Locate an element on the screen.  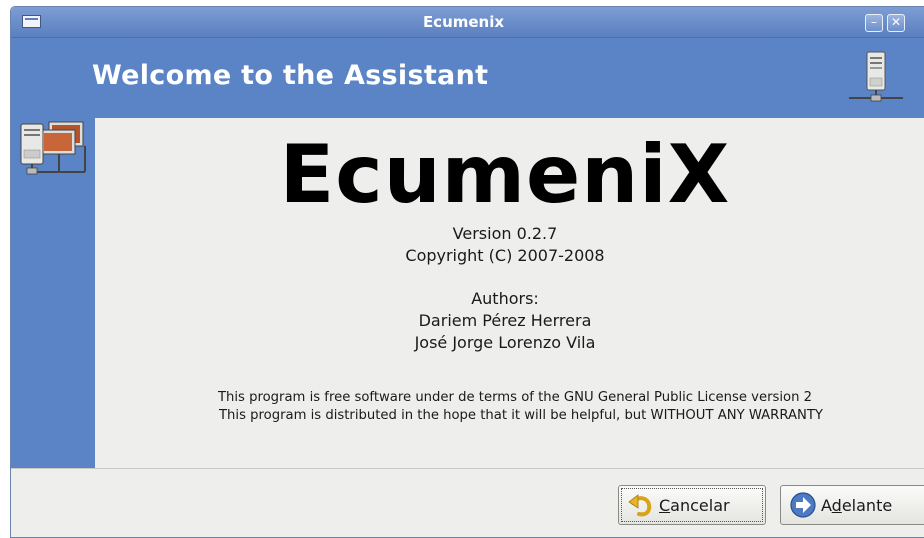
button-area-divider is located at coordinates (467, 468).